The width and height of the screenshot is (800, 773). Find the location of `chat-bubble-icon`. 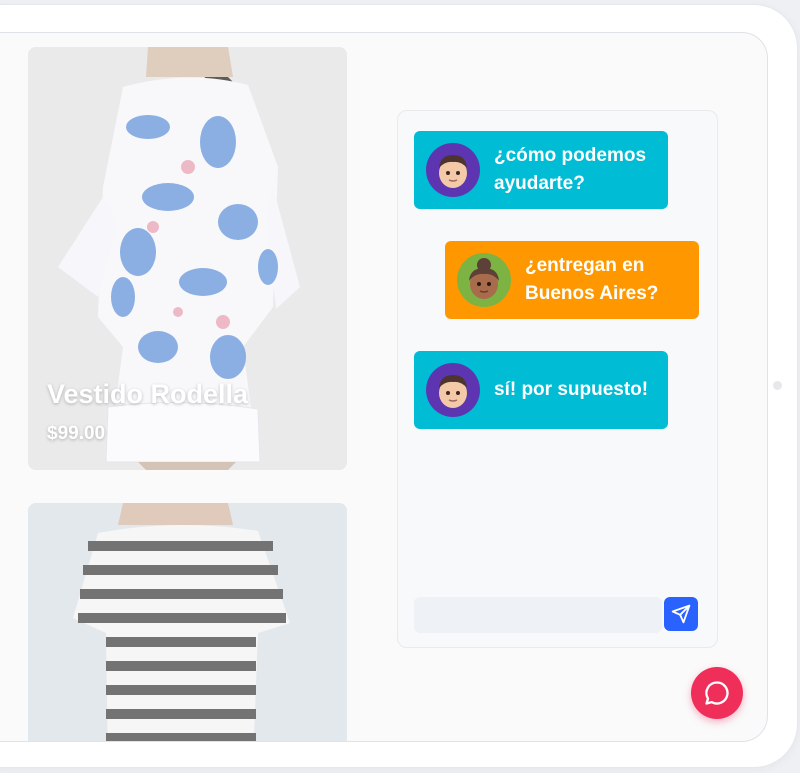

chat-bubble-icon is located at coordinates (717, 693).